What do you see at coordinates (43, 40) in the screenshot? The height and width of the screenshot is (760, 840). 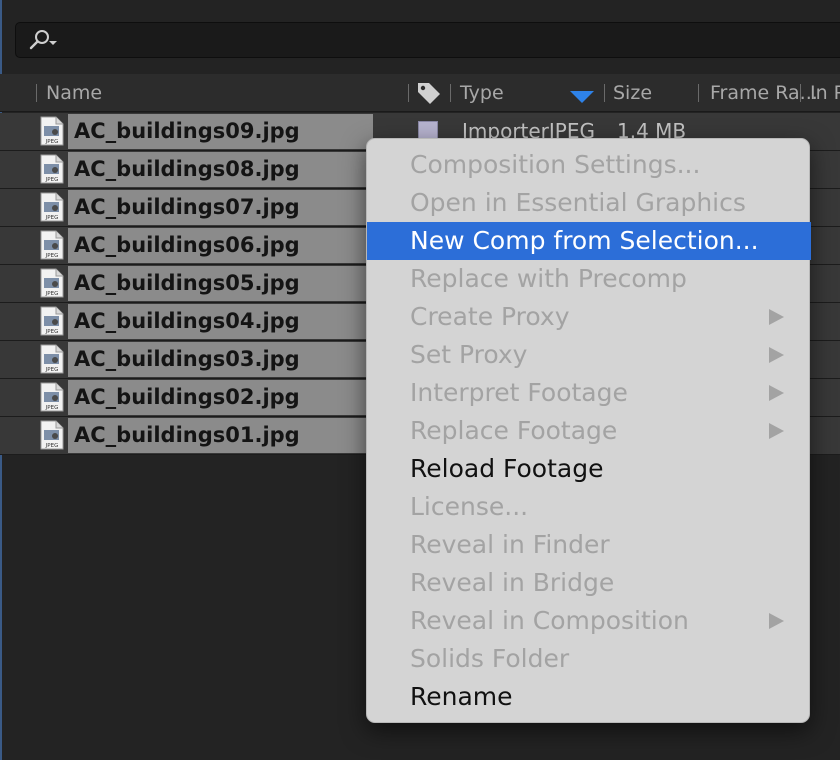 I see `search-icon` at bounding box center [43, 40].